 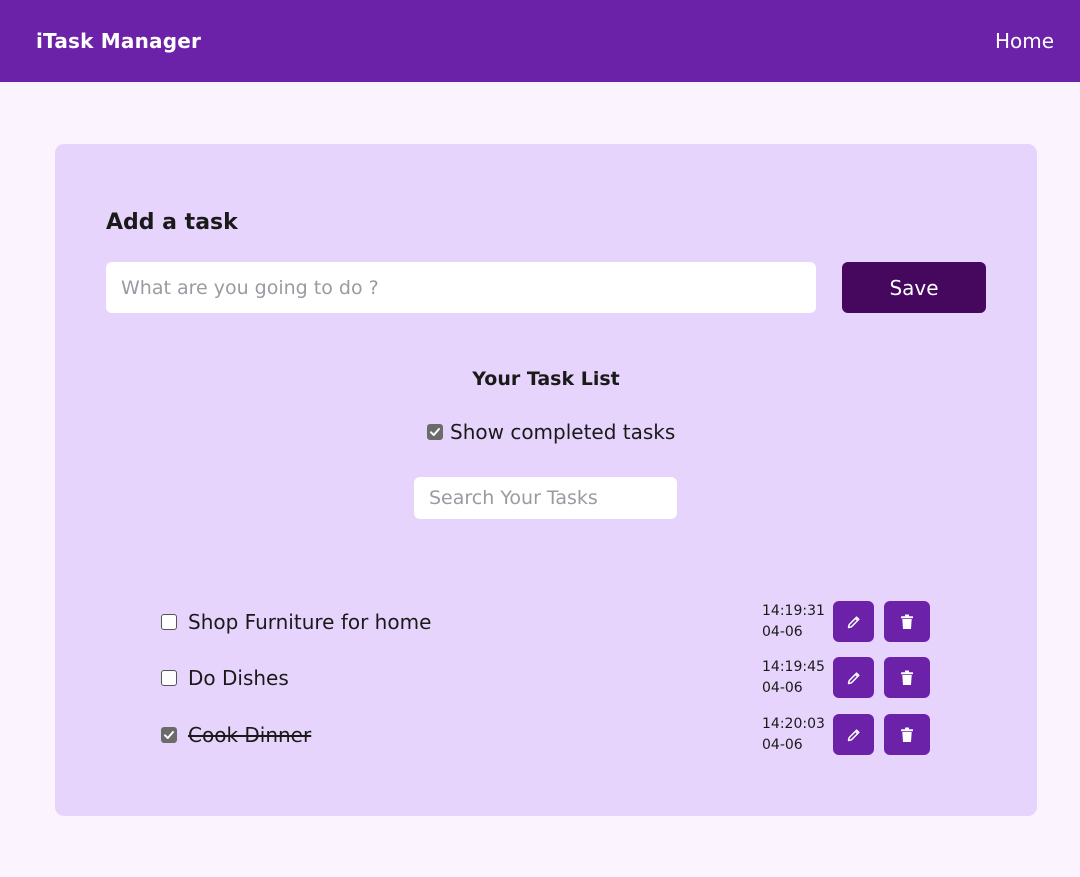 What do you see at coordinates (238, 678) in the screenshot?
I see `task-text: Do Dishes` at bounding box center [238, 678].